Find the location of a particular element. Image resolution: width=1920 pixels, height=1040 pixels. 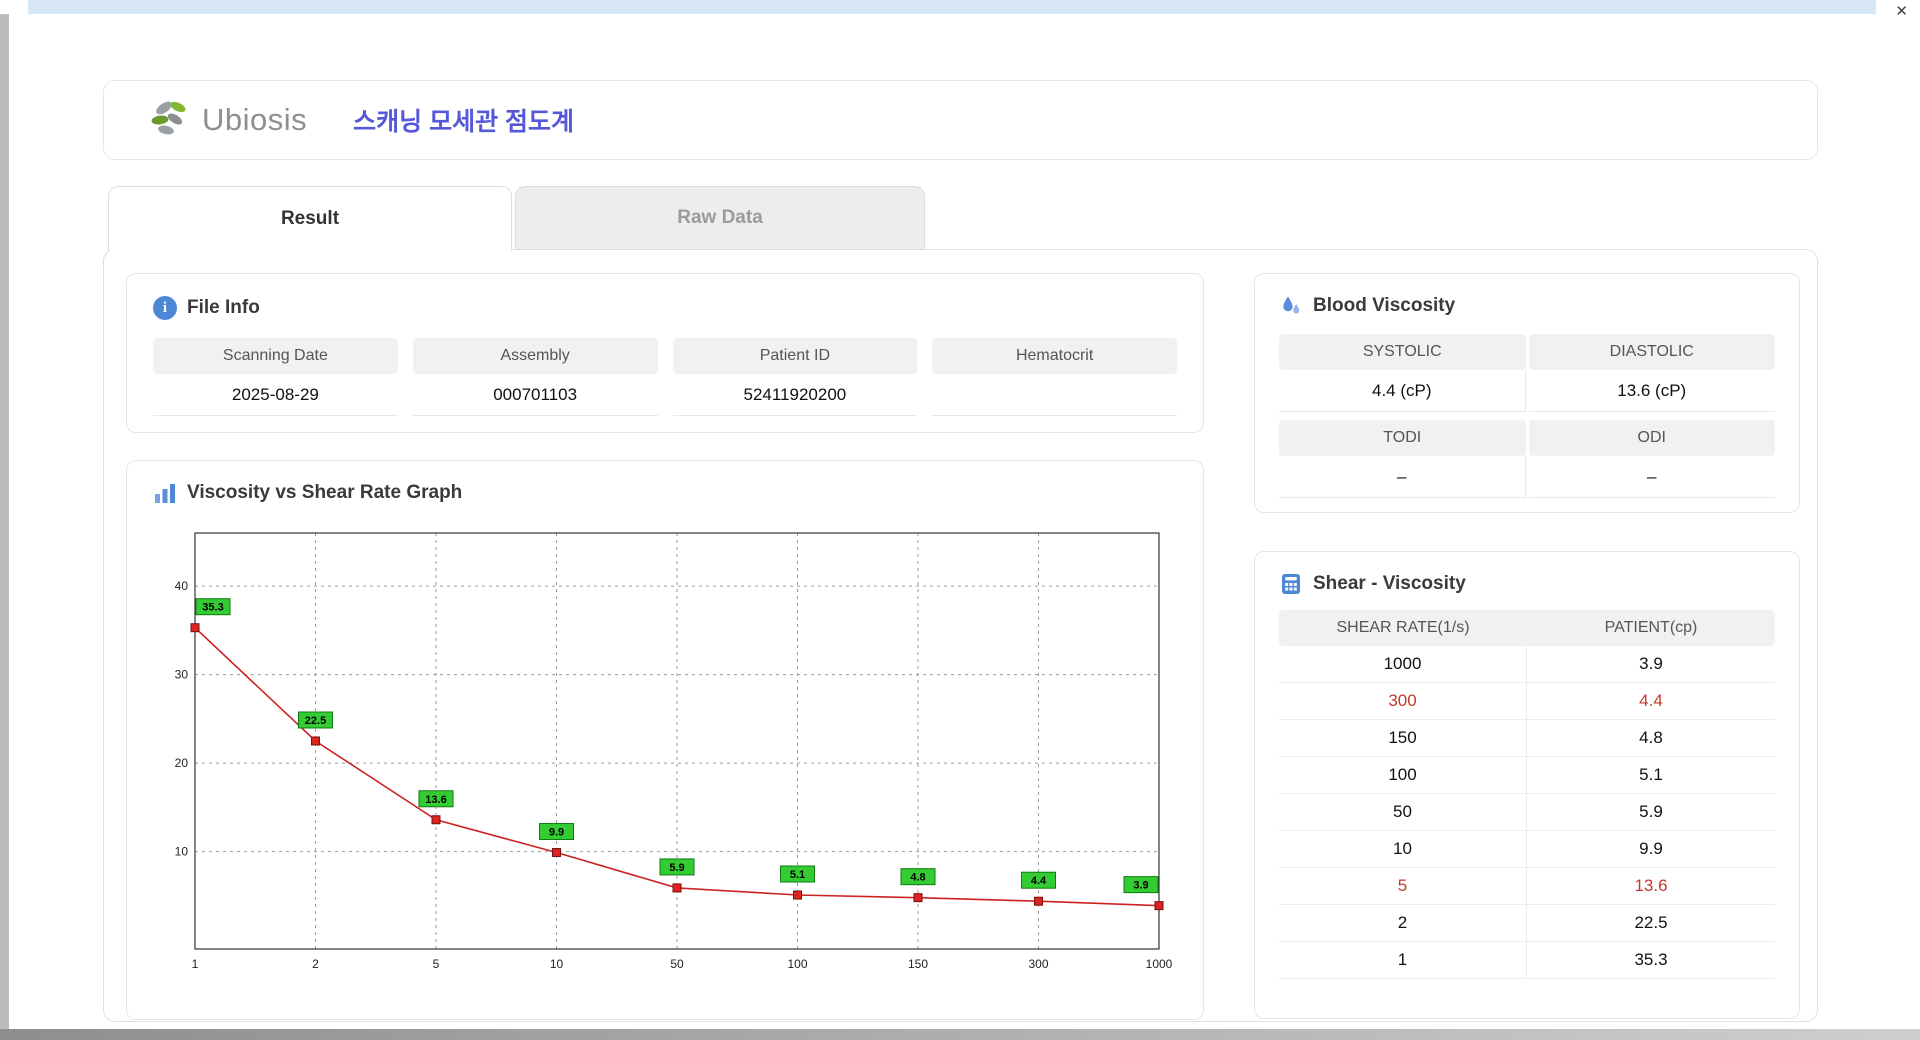

shear-viscosity-title: Shear - Viscosity is located at coordinates (1389, 583).